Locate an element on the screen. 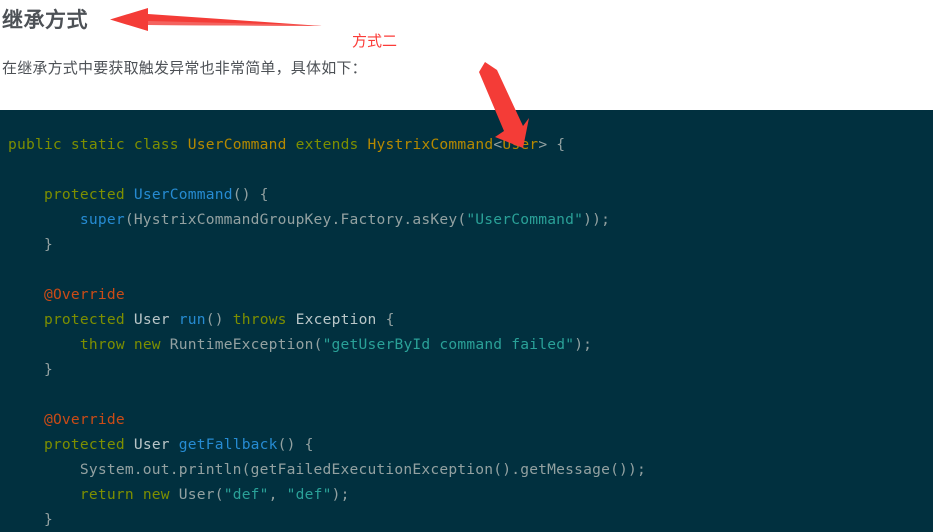 The height and width of the screenshot is (532, 933). page-title: 继承方式 is located at coordinates (45, 20).